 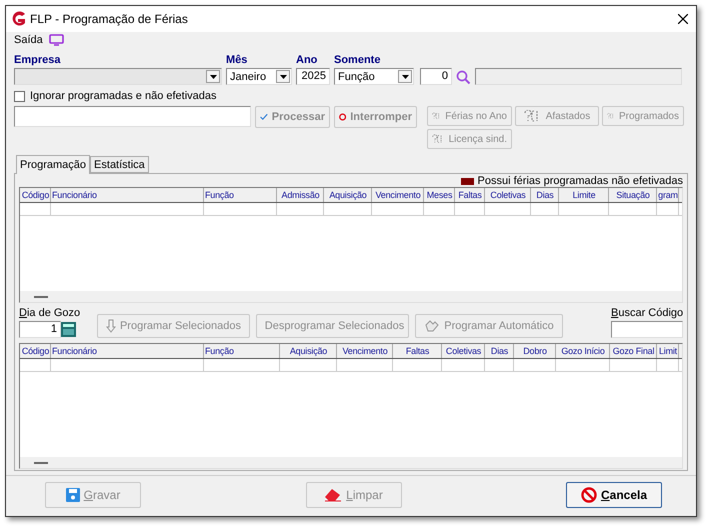 I want to click on field-label: Ano, so click(x=307, y=60).